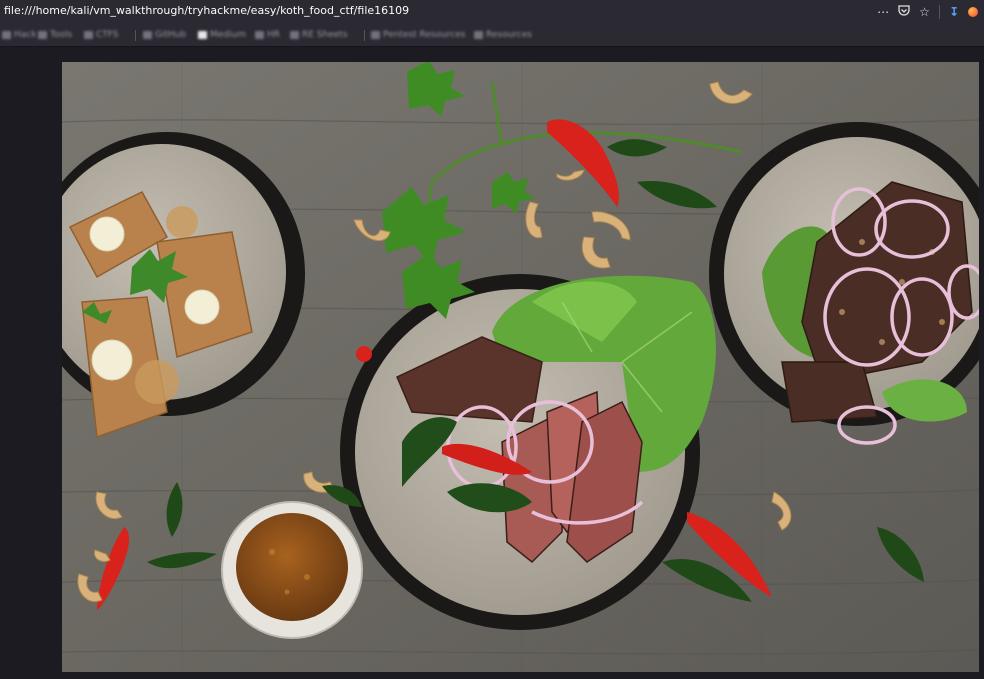 This screenshot has height=679, width=984. What do you see at coordinates (267, 35) in the screenshot?
I see `bookmark-hr: HR` at bounding box center [267, 35].